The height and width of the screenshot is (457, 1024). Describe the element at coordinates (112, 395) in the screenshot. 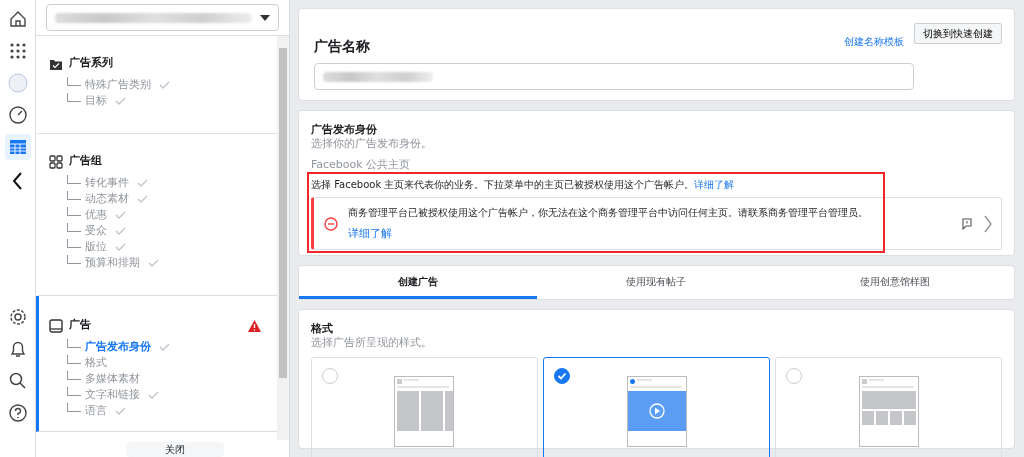

I see `tree-item: 文字和链接` at that location.